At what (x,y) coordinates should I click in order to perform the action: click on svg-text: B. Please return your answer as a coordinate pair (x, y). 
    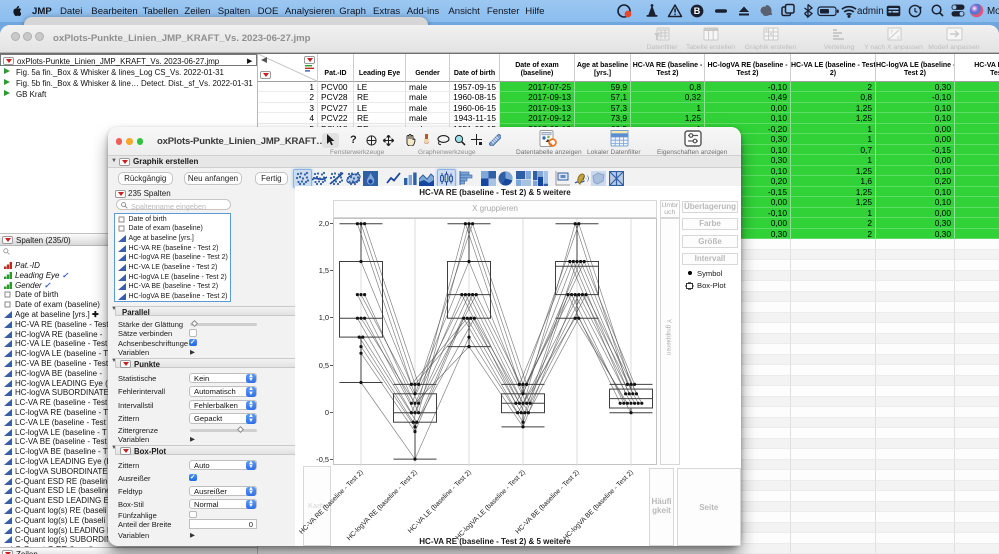
    Looking at the image, I should click on (697, 11).